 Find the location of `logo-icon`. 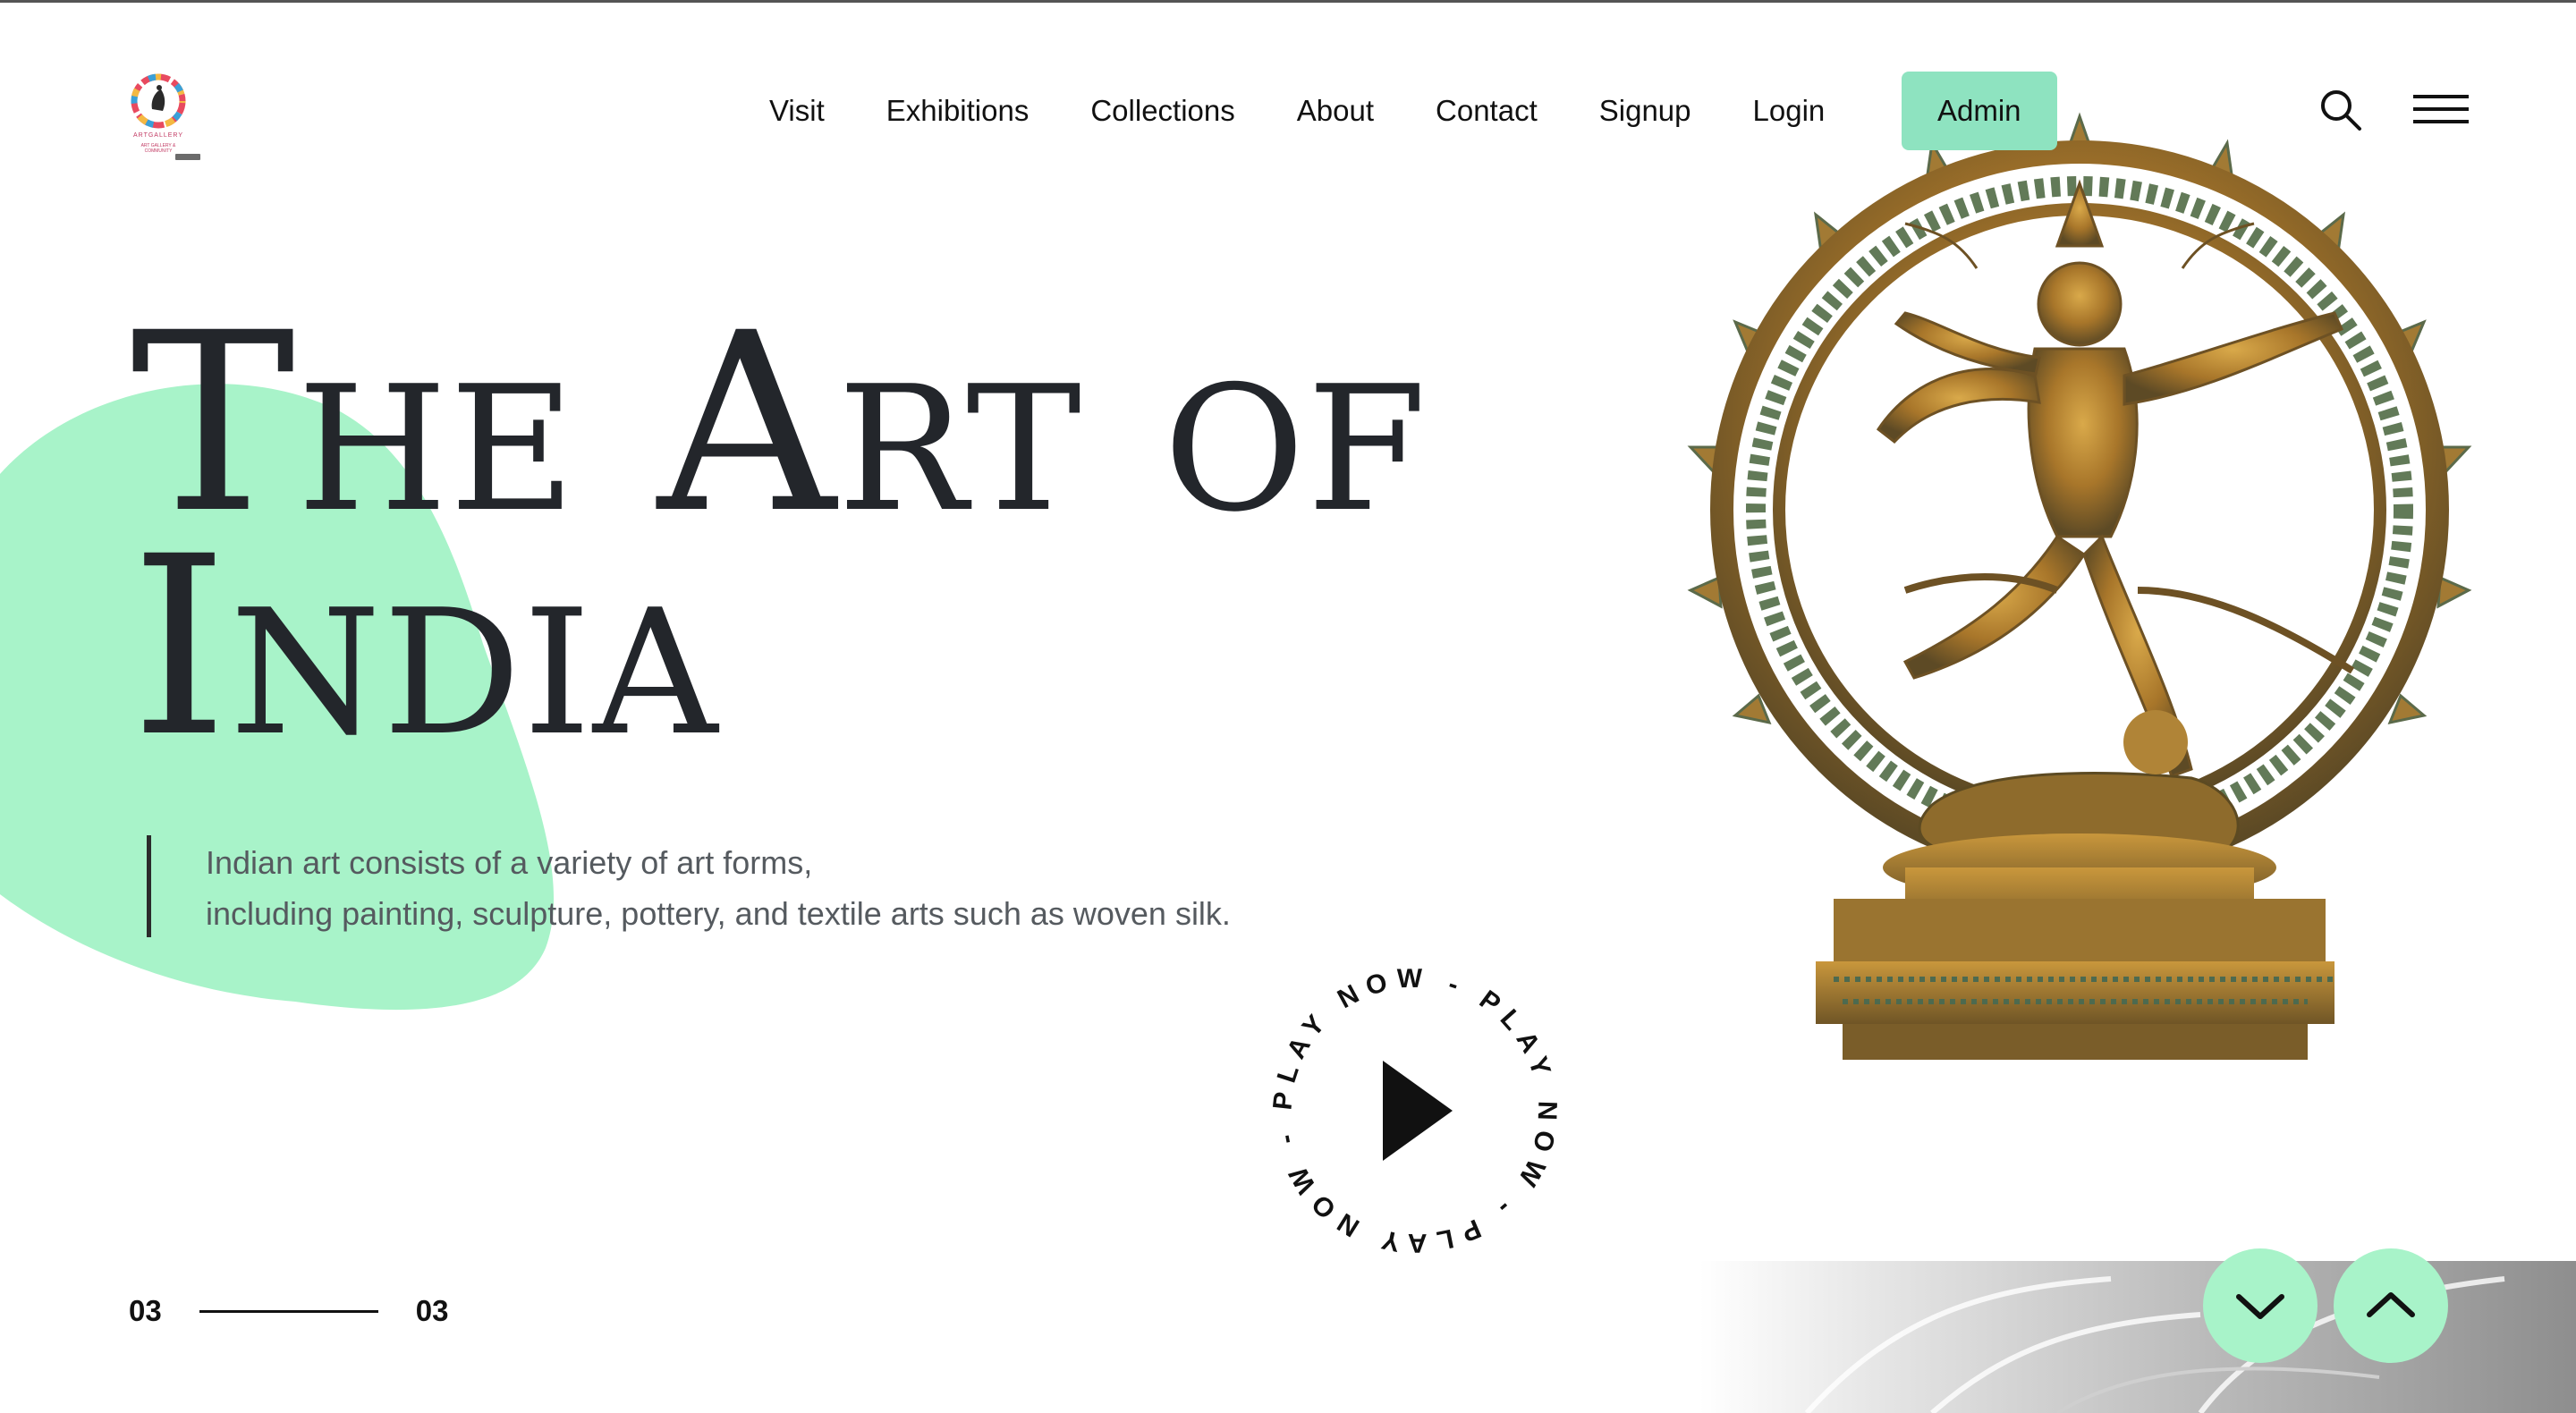

logo-icon is located at coordinates (158, 101).